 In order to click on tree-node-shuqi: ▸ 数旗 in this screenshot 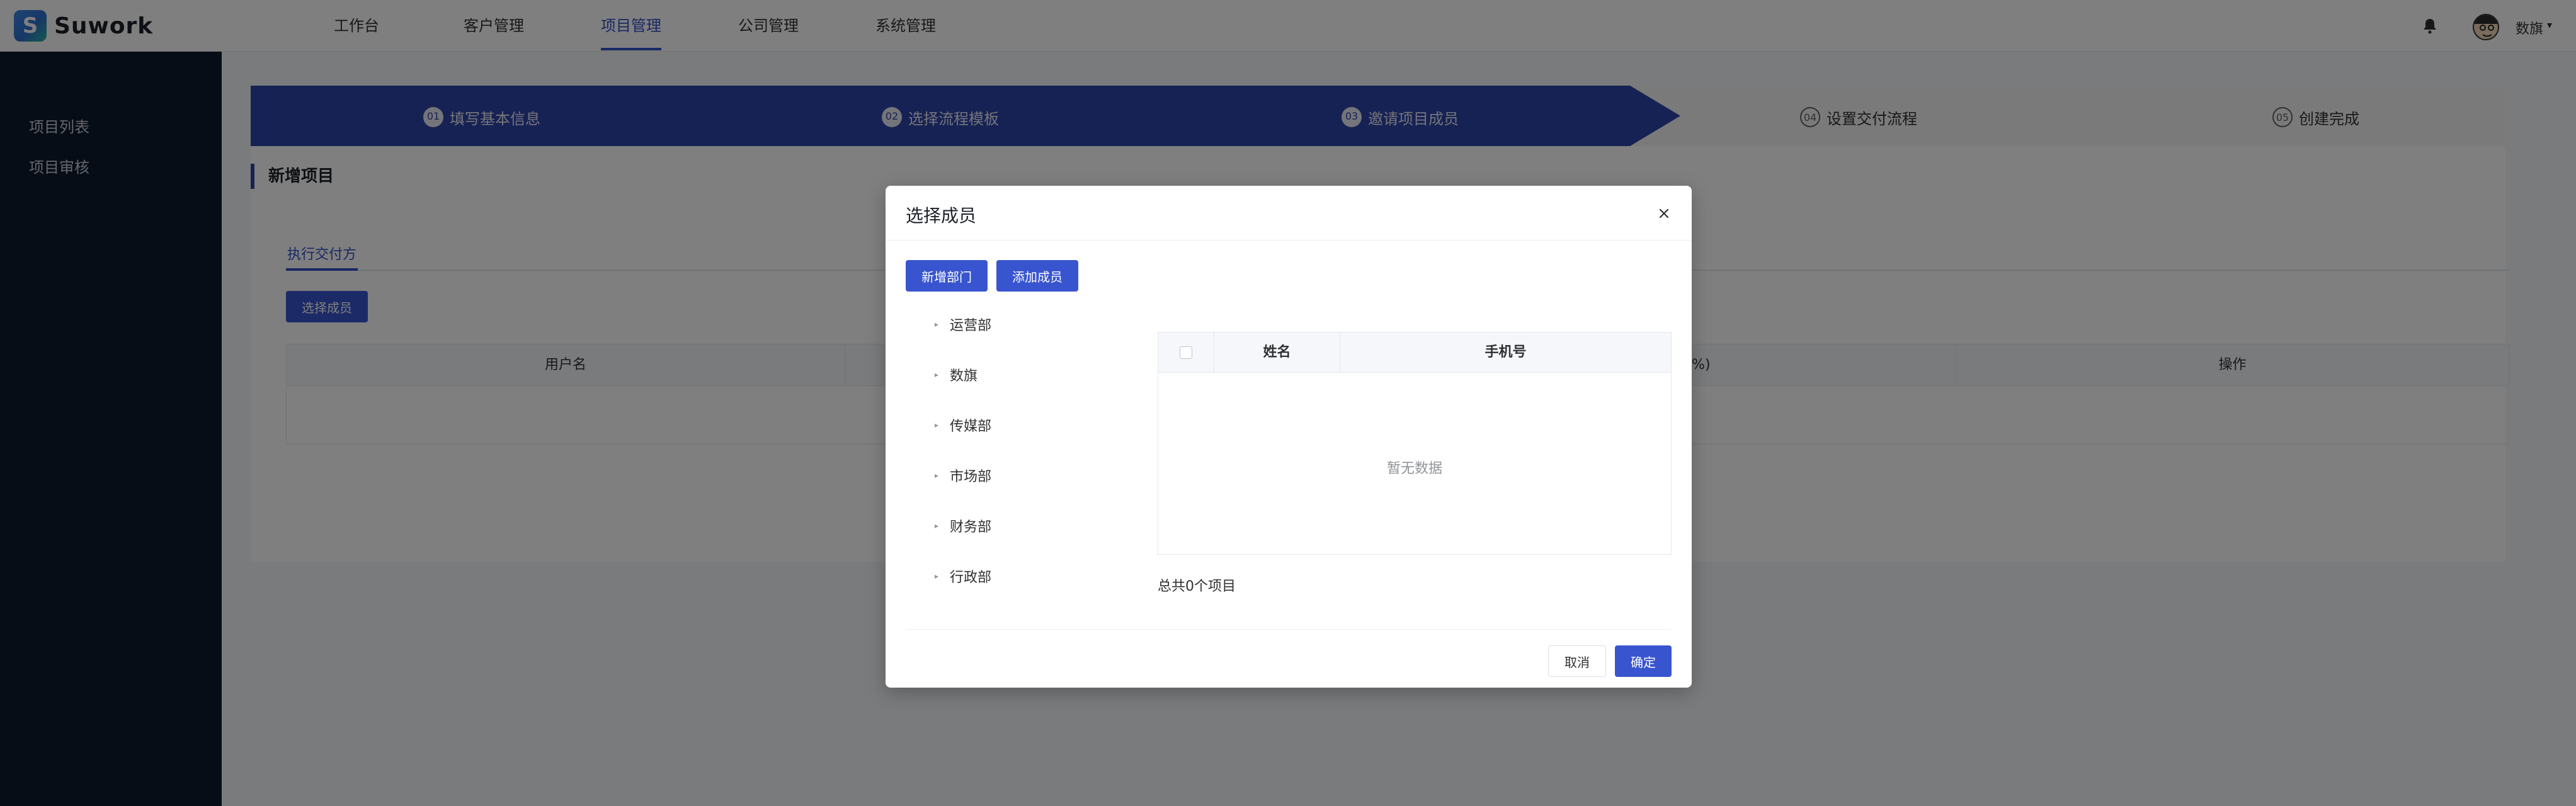, I will do `click(954, 374)`.